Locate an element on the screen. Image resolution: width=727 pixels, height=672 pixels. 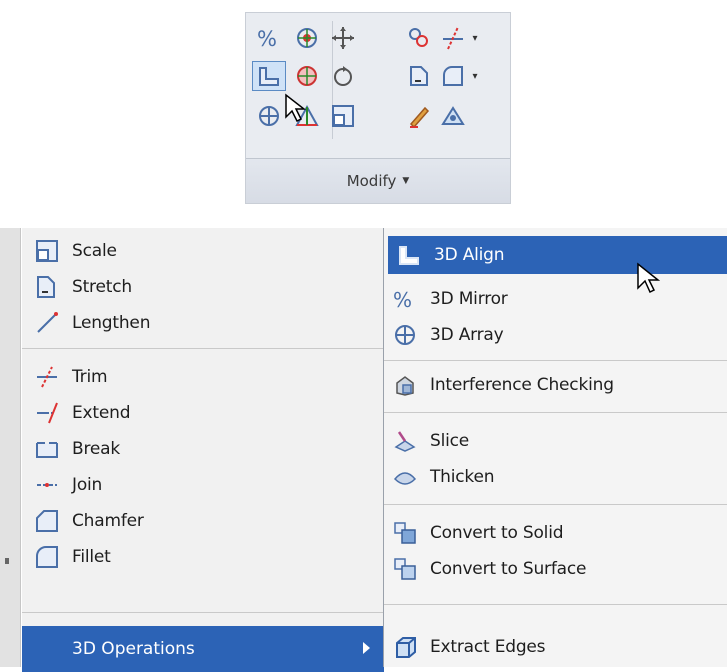
submenu-item-convert-to-surface: Convert to Surface is located at coordinates (555, 569).